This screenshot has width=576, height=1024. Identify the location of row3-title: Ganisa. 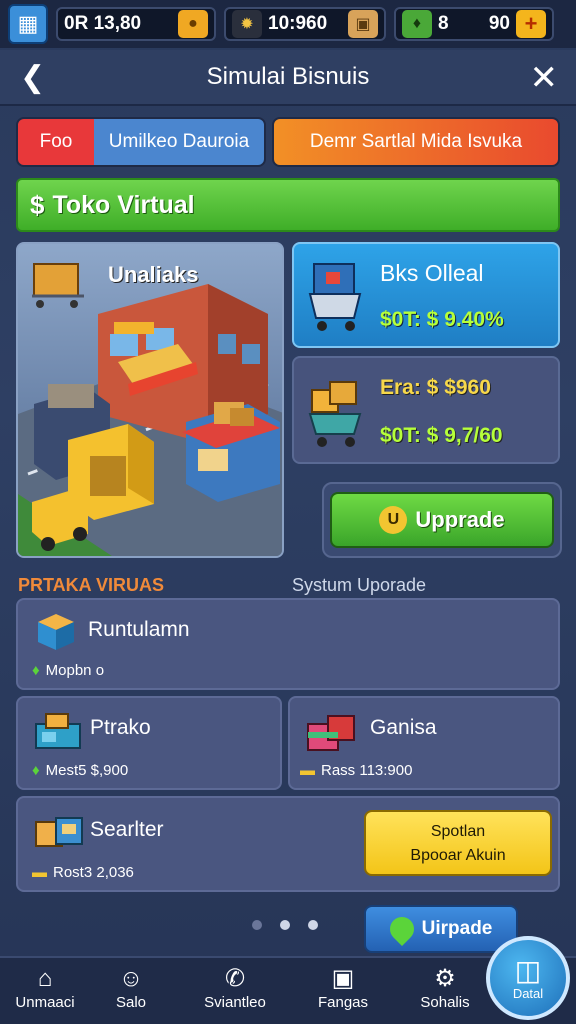
(403, 727).